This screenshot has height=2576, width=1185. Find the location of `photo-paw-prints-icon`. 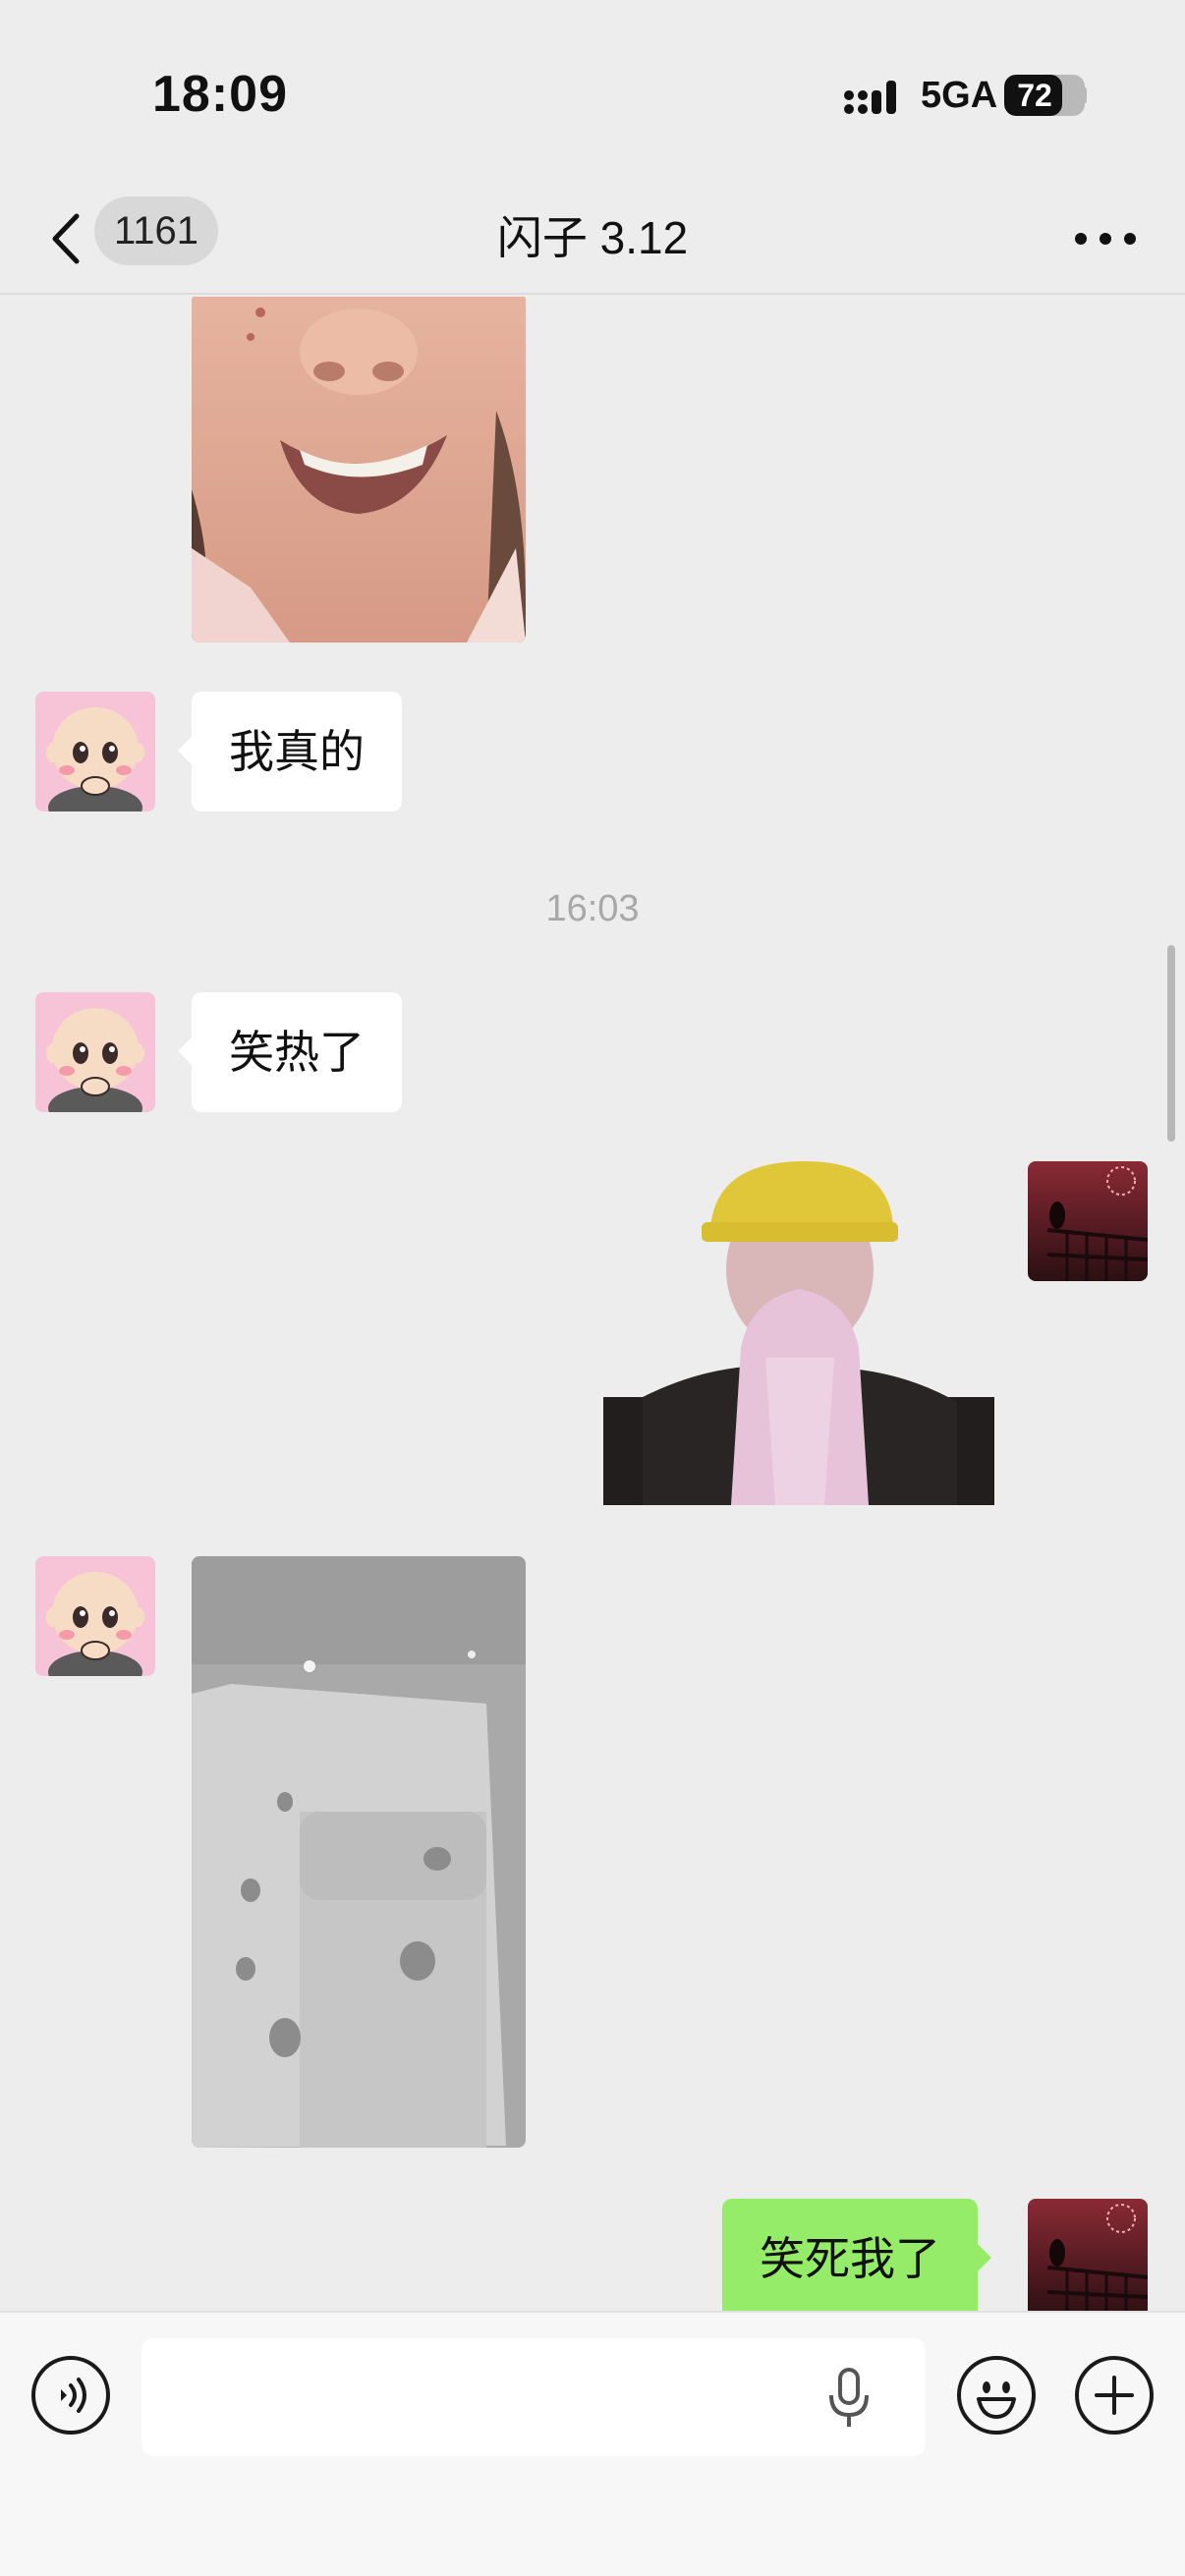

photo-paw-prints-icon is located at coordinates (359, 1852).